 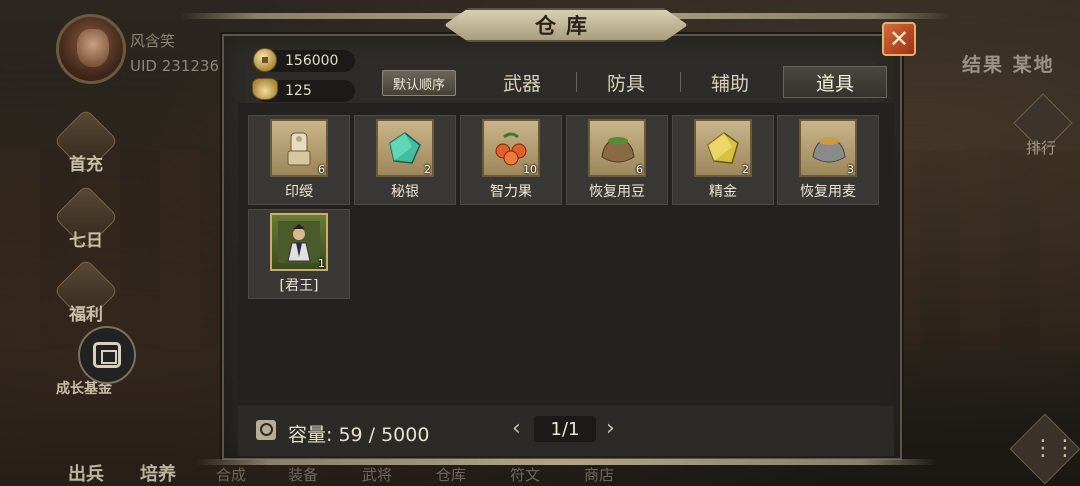 What do you see at coordinates (610, 428) in the screenshot?
I see `chevron-right-icon: ›` at bounding box center [610, 428].